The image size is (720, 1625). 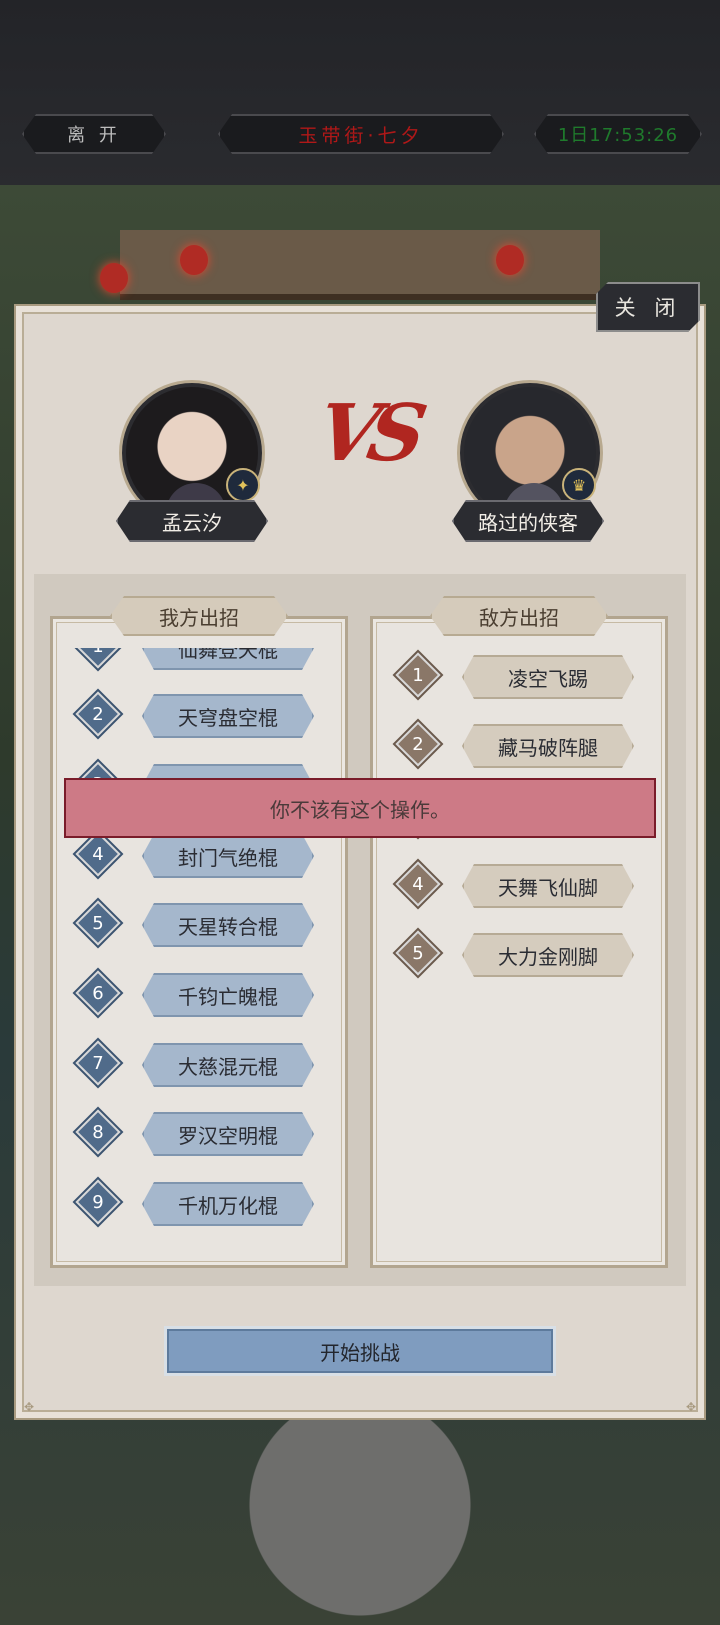 I want to click on move-name: 仙舞登天棍, so click(x=228, y=659).